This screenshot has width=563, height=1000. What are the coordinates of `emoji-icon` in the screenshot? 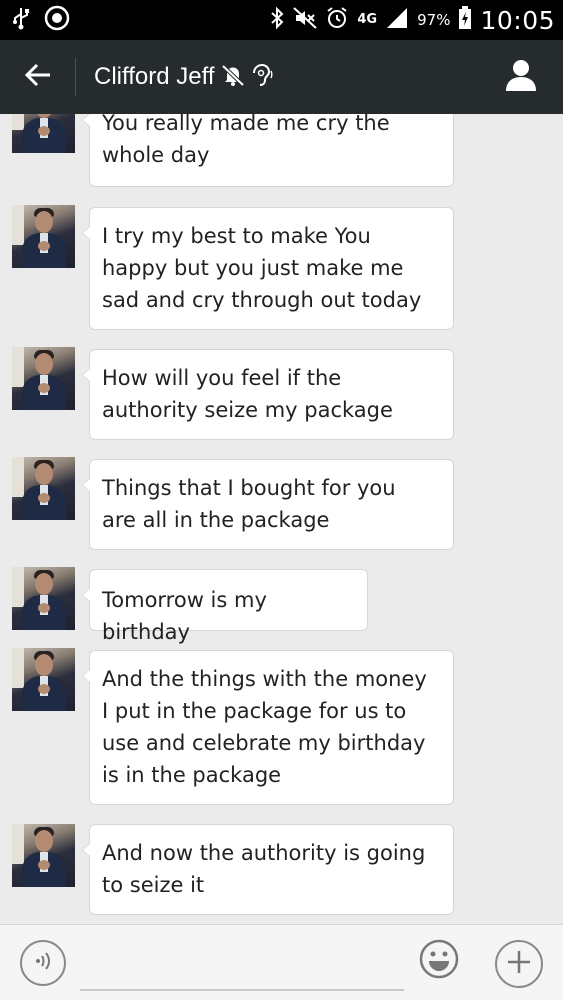 It's located at (439, 961).